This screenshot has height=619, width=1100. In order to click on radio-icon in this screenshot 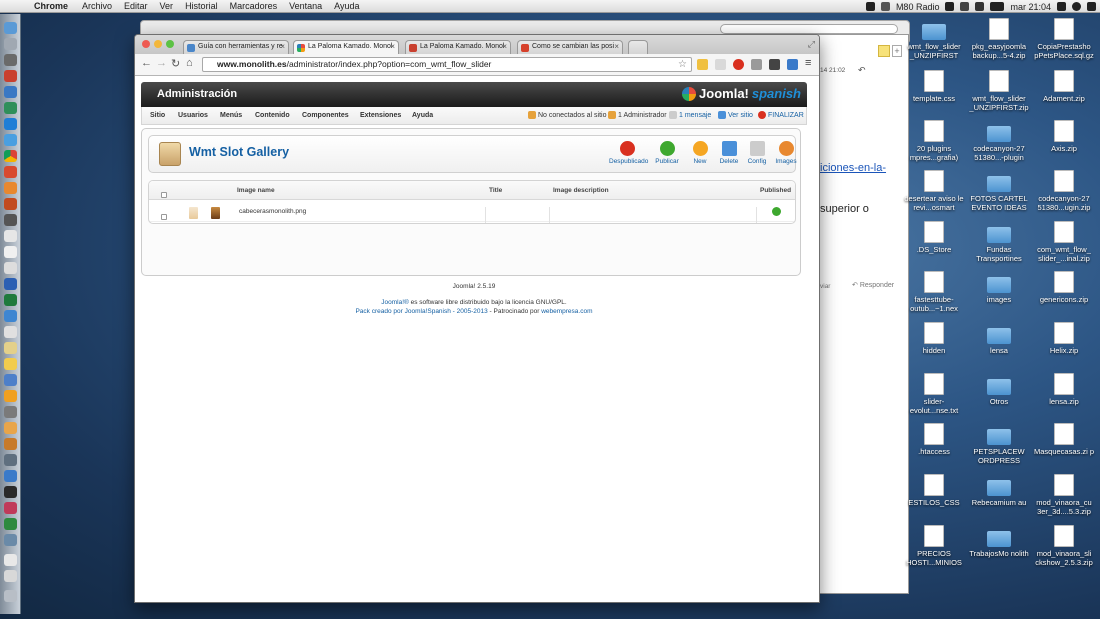, I will do `click(885, 6)`.